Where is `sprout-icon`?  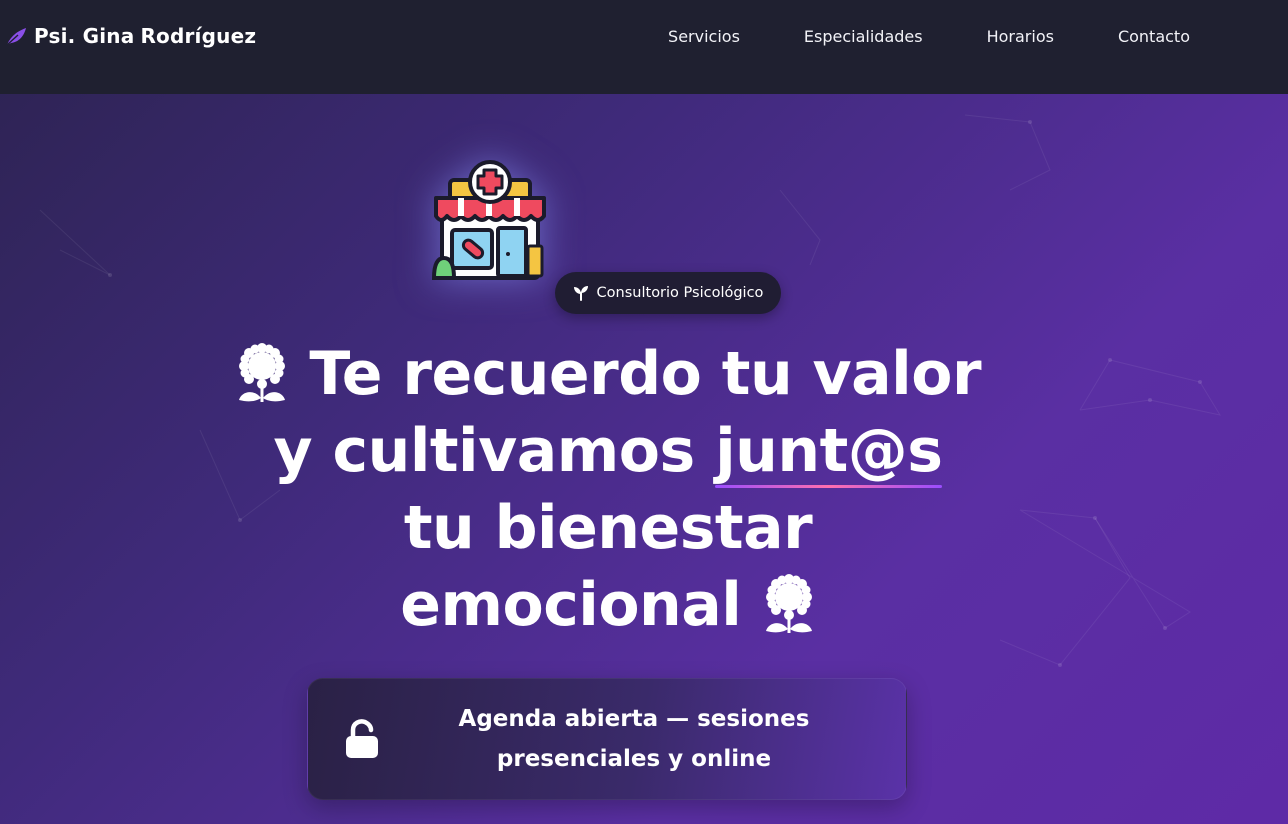
sprout-icon is located at coordinates (580, 293).